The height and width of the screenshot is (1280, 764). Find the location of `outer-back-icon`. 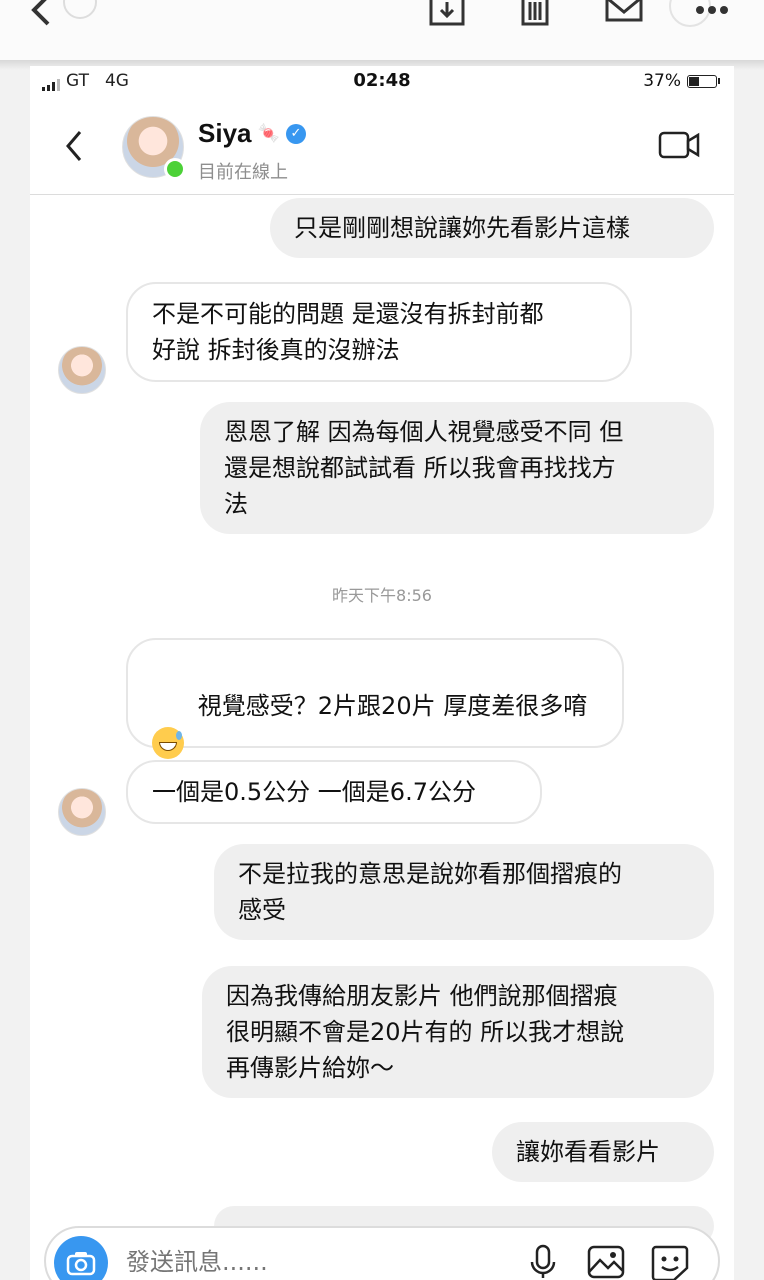

outer-back-icon is located at coordinates (41, 18).